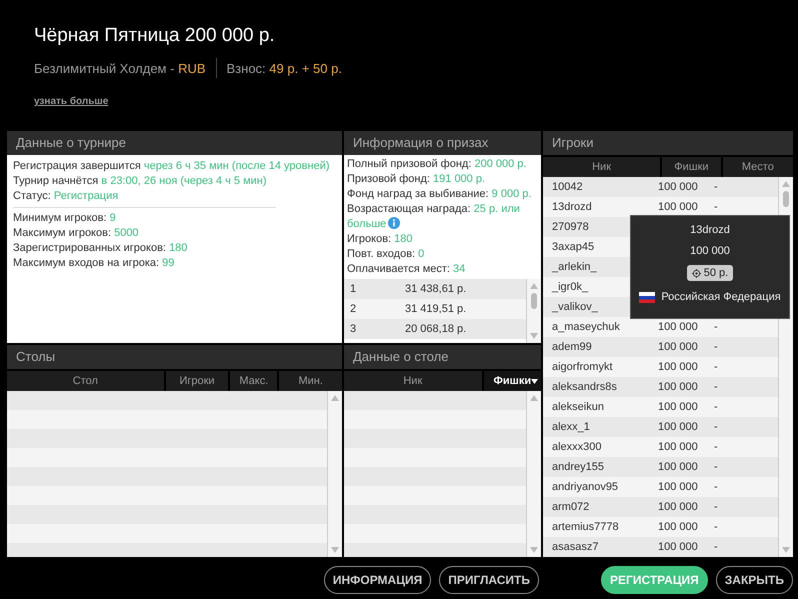 The height and width of the screenshot is (599, 798). Describe the element at coordinates (439, 194) in the screenshot. I see `info-text: Фонд наград за выбивание: 9 000 р.` at that location.